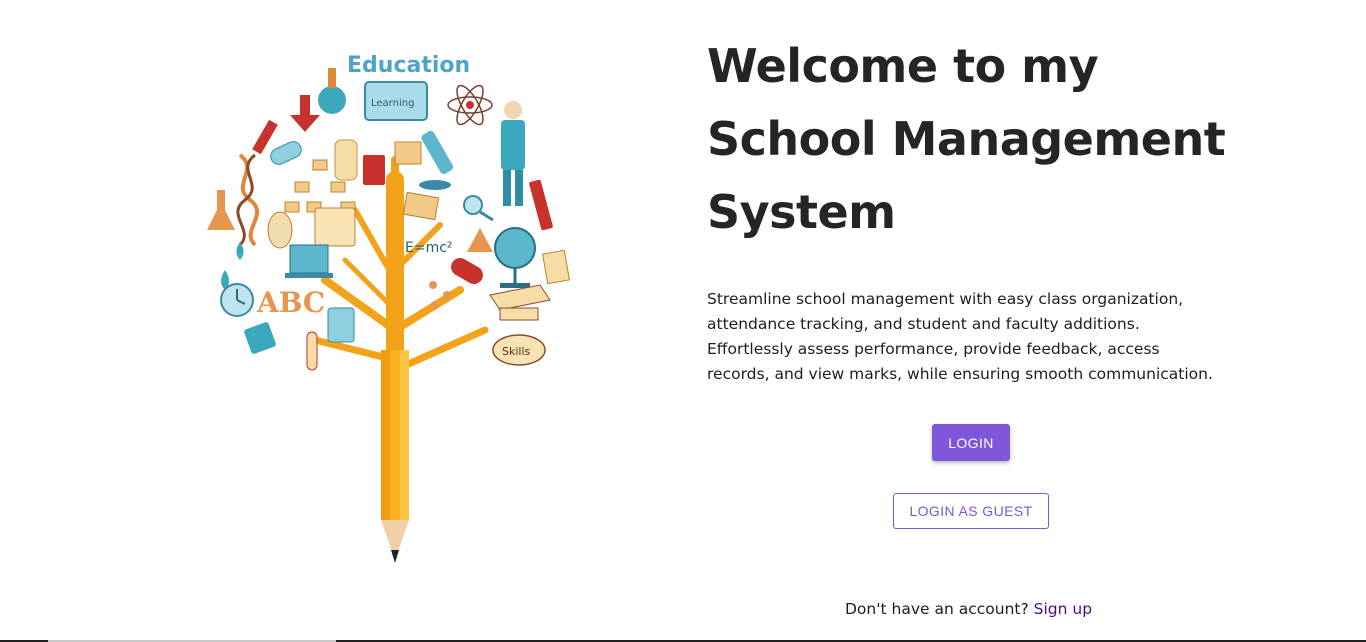 The height and width of the screenshot is (642, 1366). I want to click on learning-doodle-text: Learning, so click(392, 103).